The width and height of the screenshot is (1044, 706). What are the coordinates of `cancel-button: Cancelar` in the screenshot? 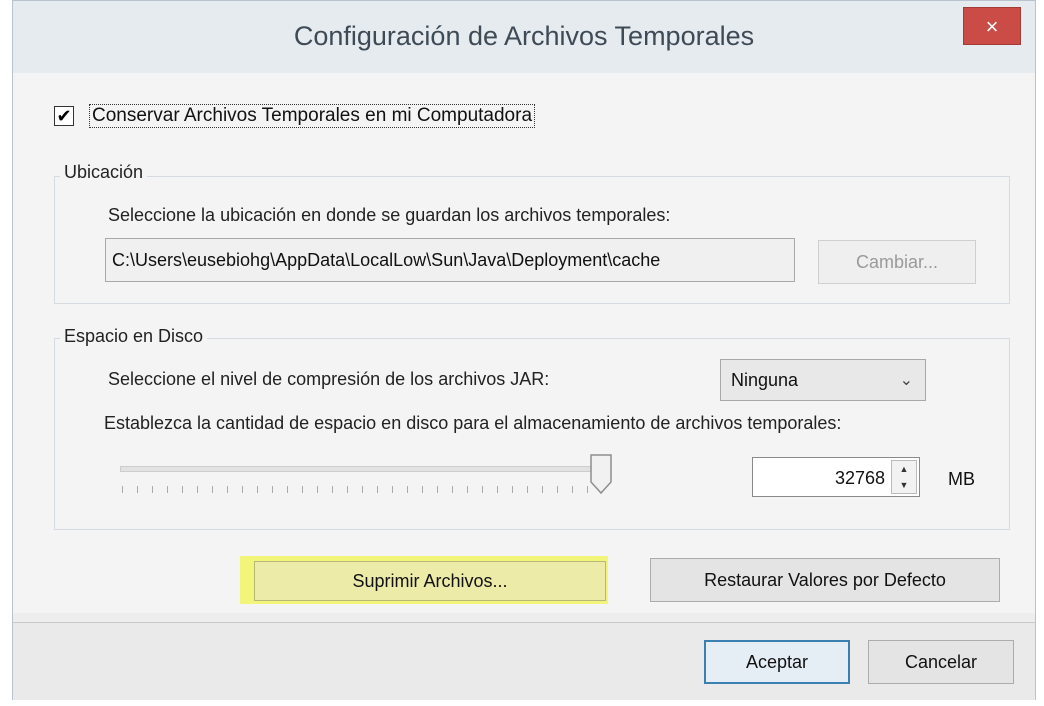 It's located at (941, 662).